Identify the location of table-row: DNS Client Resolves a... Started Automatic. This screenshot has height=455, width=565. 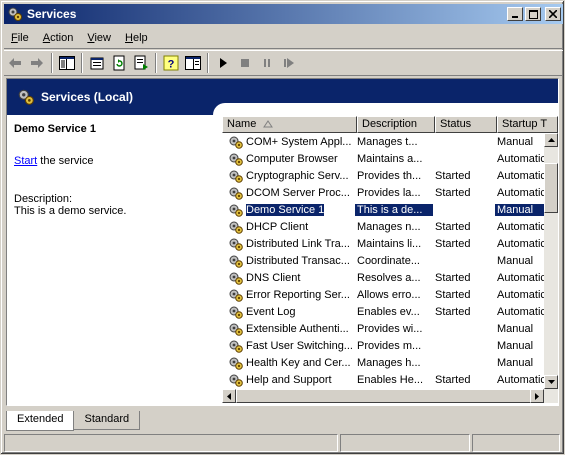
(383, 277).